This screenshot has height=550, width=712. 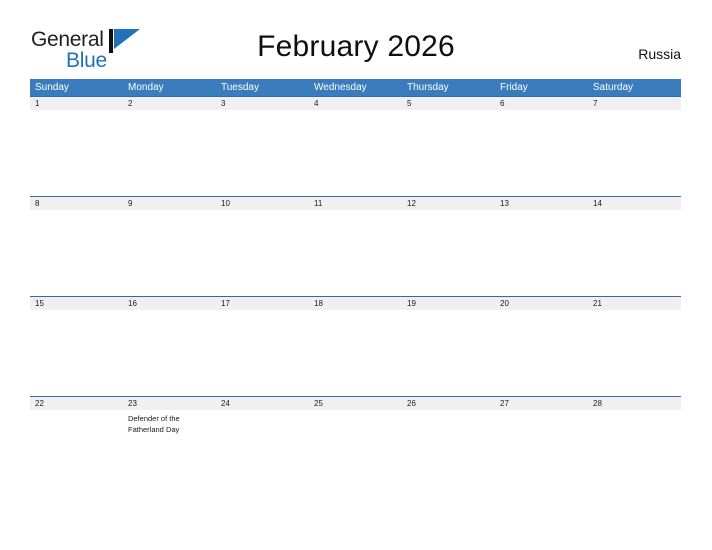 What do you see at coordinates (634, 303) in the screenshot?
I see `day-number: 21` at bounding box center [634, 303].